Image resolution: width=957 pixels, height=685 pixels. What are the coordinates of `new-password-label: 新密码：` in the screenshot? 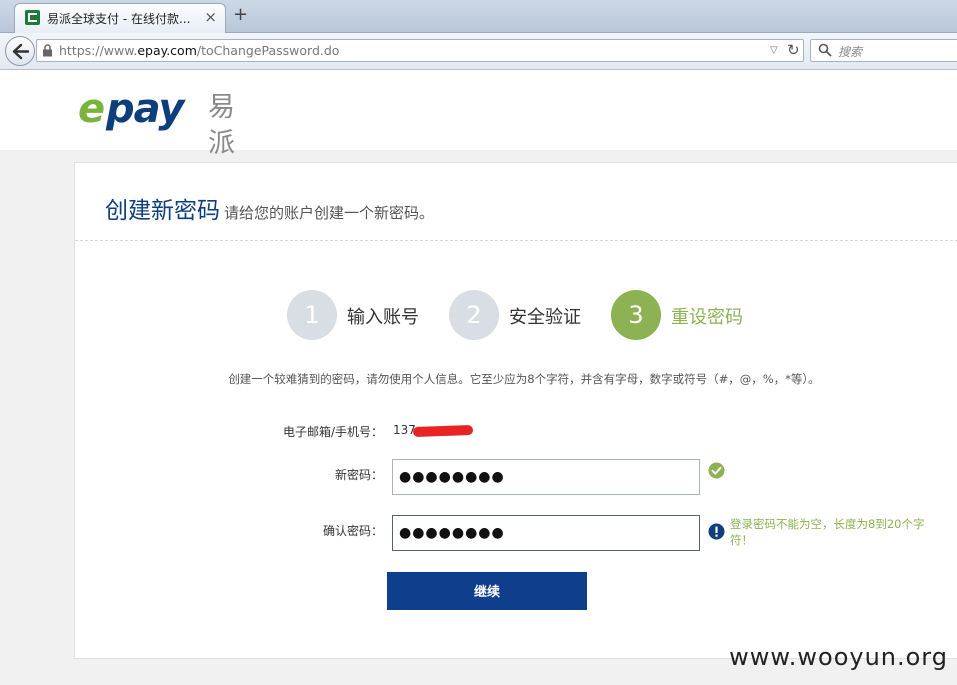 It's located at (358, 475).